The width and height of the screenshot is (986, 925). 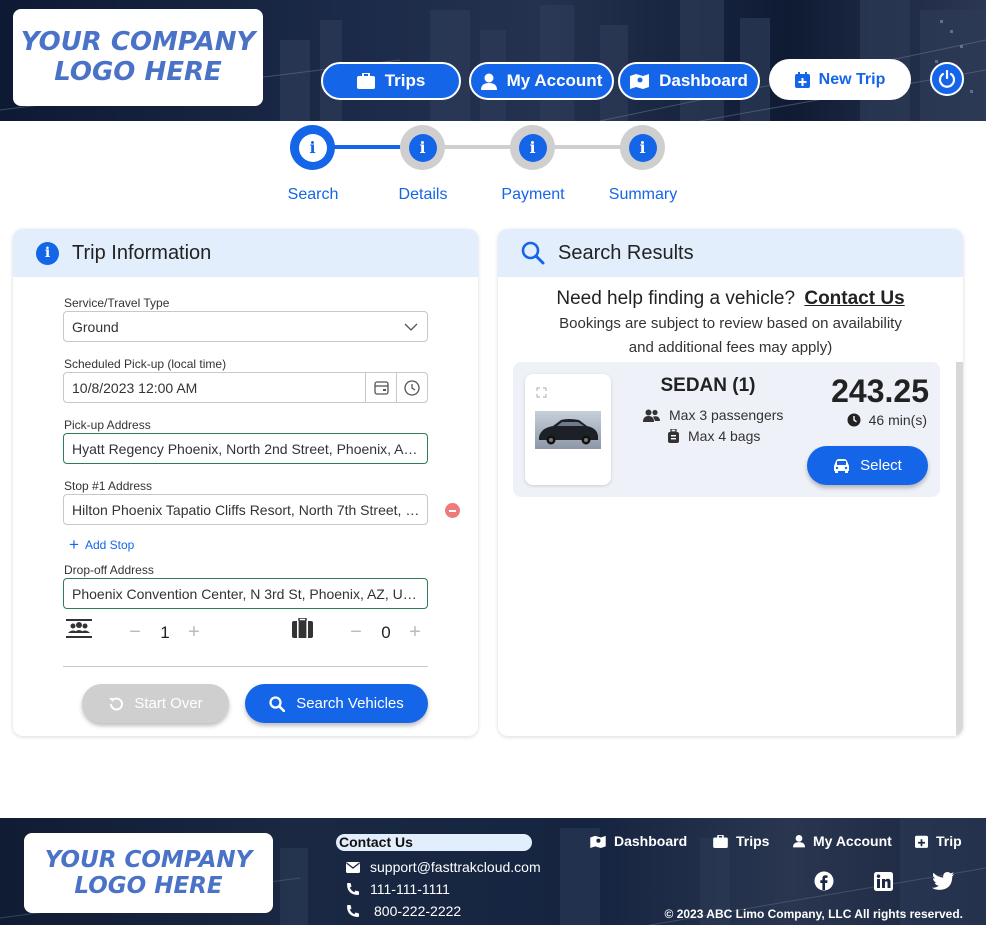 I want to click on remove-stop-button, so click(x=452, y=510).